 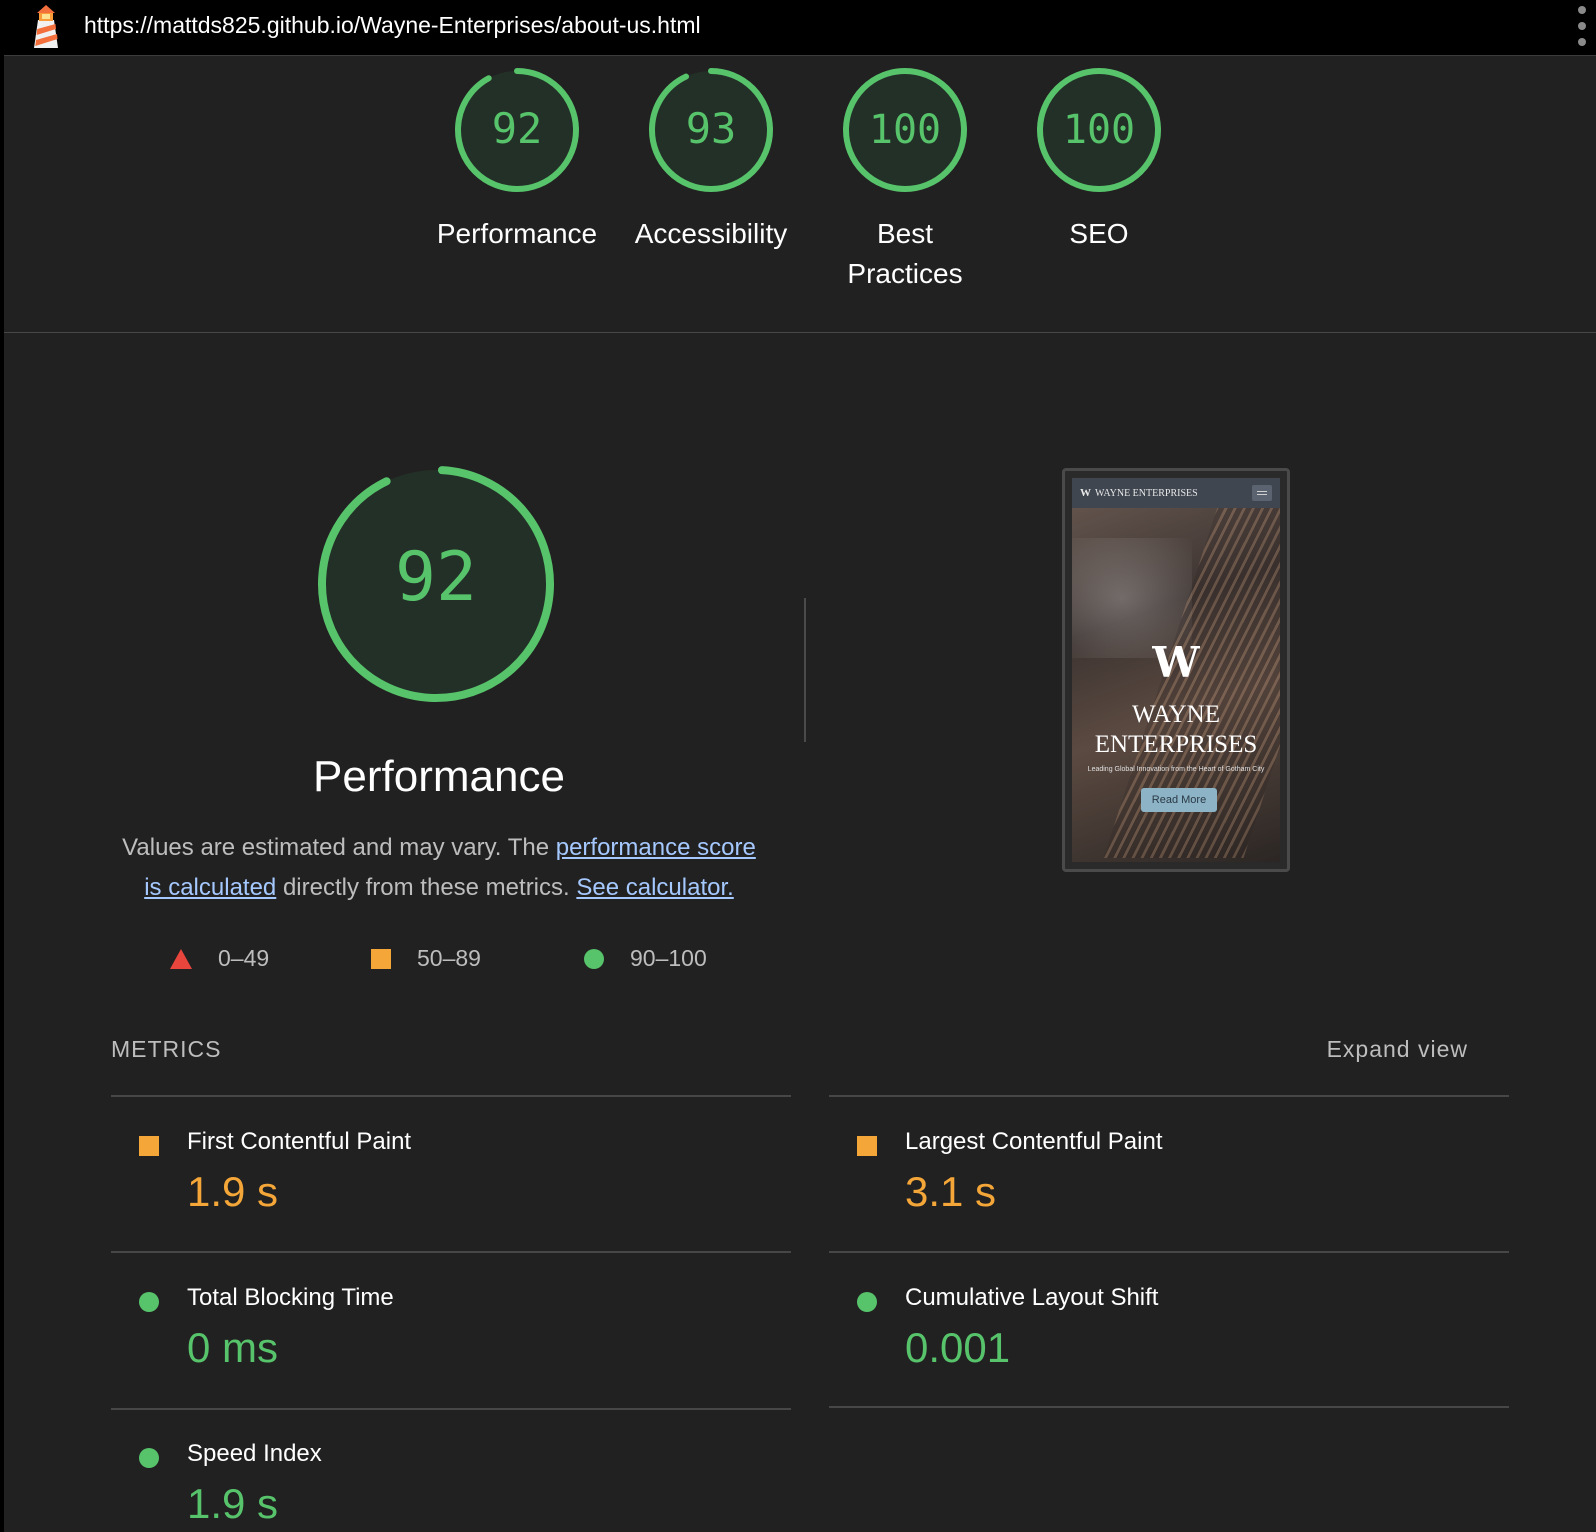 I want to click on performance-gauge-score: 92, so click(x=436, y=577).